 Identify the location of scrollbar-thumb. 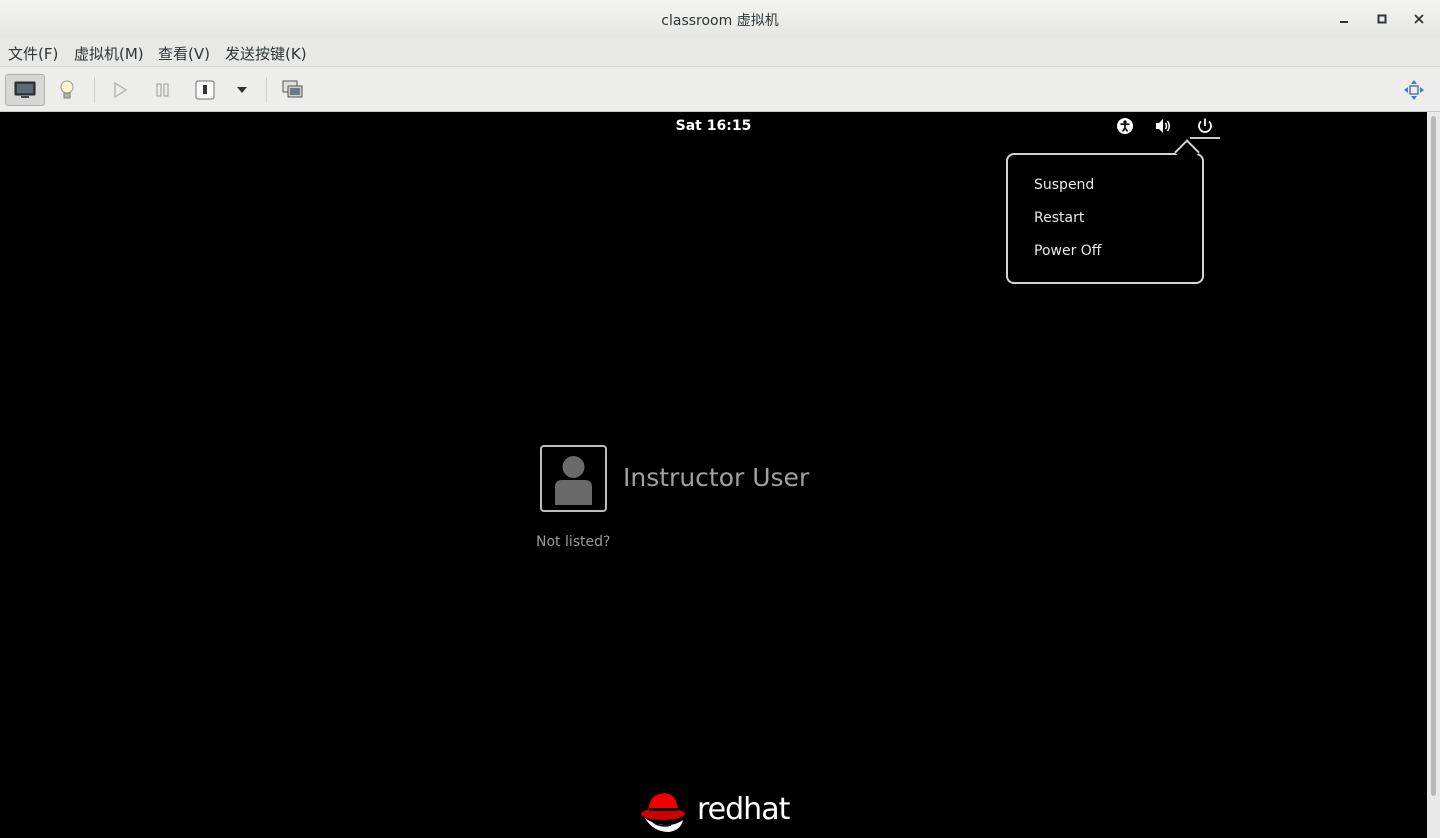
(1433, 456).